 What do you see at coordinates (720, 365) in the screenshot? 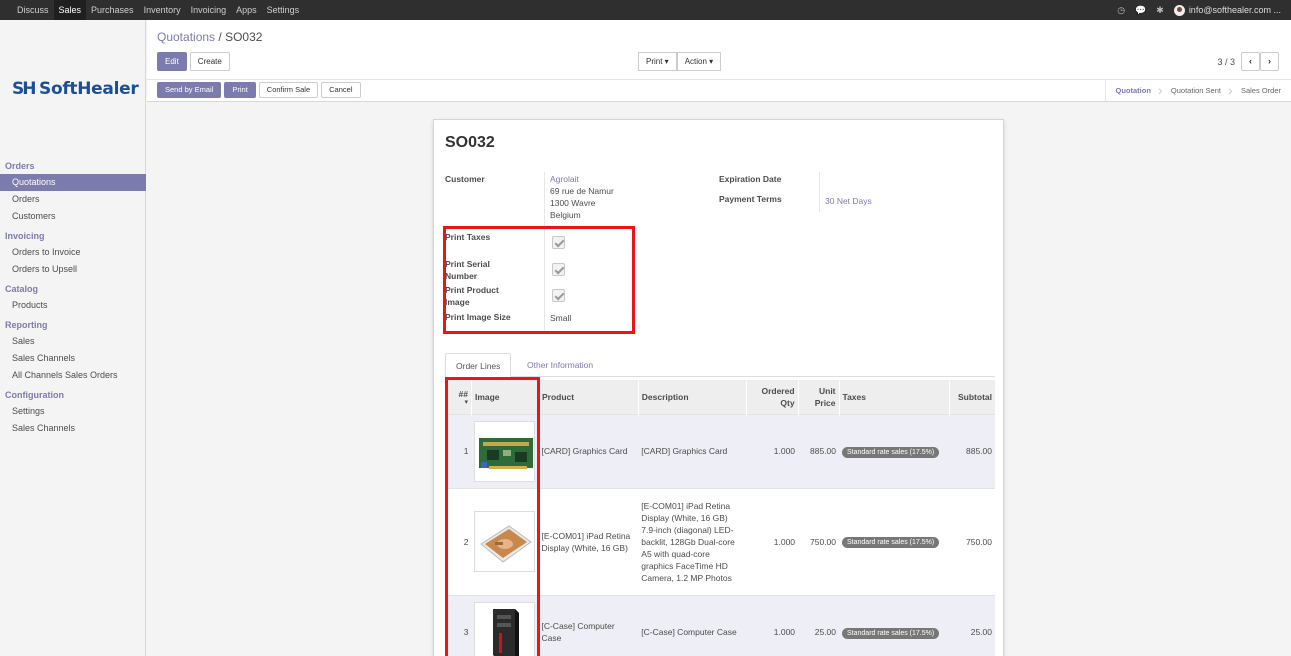
I see `notebook-tabs: Order Lines Other Information` at bounding box center [720, 365].